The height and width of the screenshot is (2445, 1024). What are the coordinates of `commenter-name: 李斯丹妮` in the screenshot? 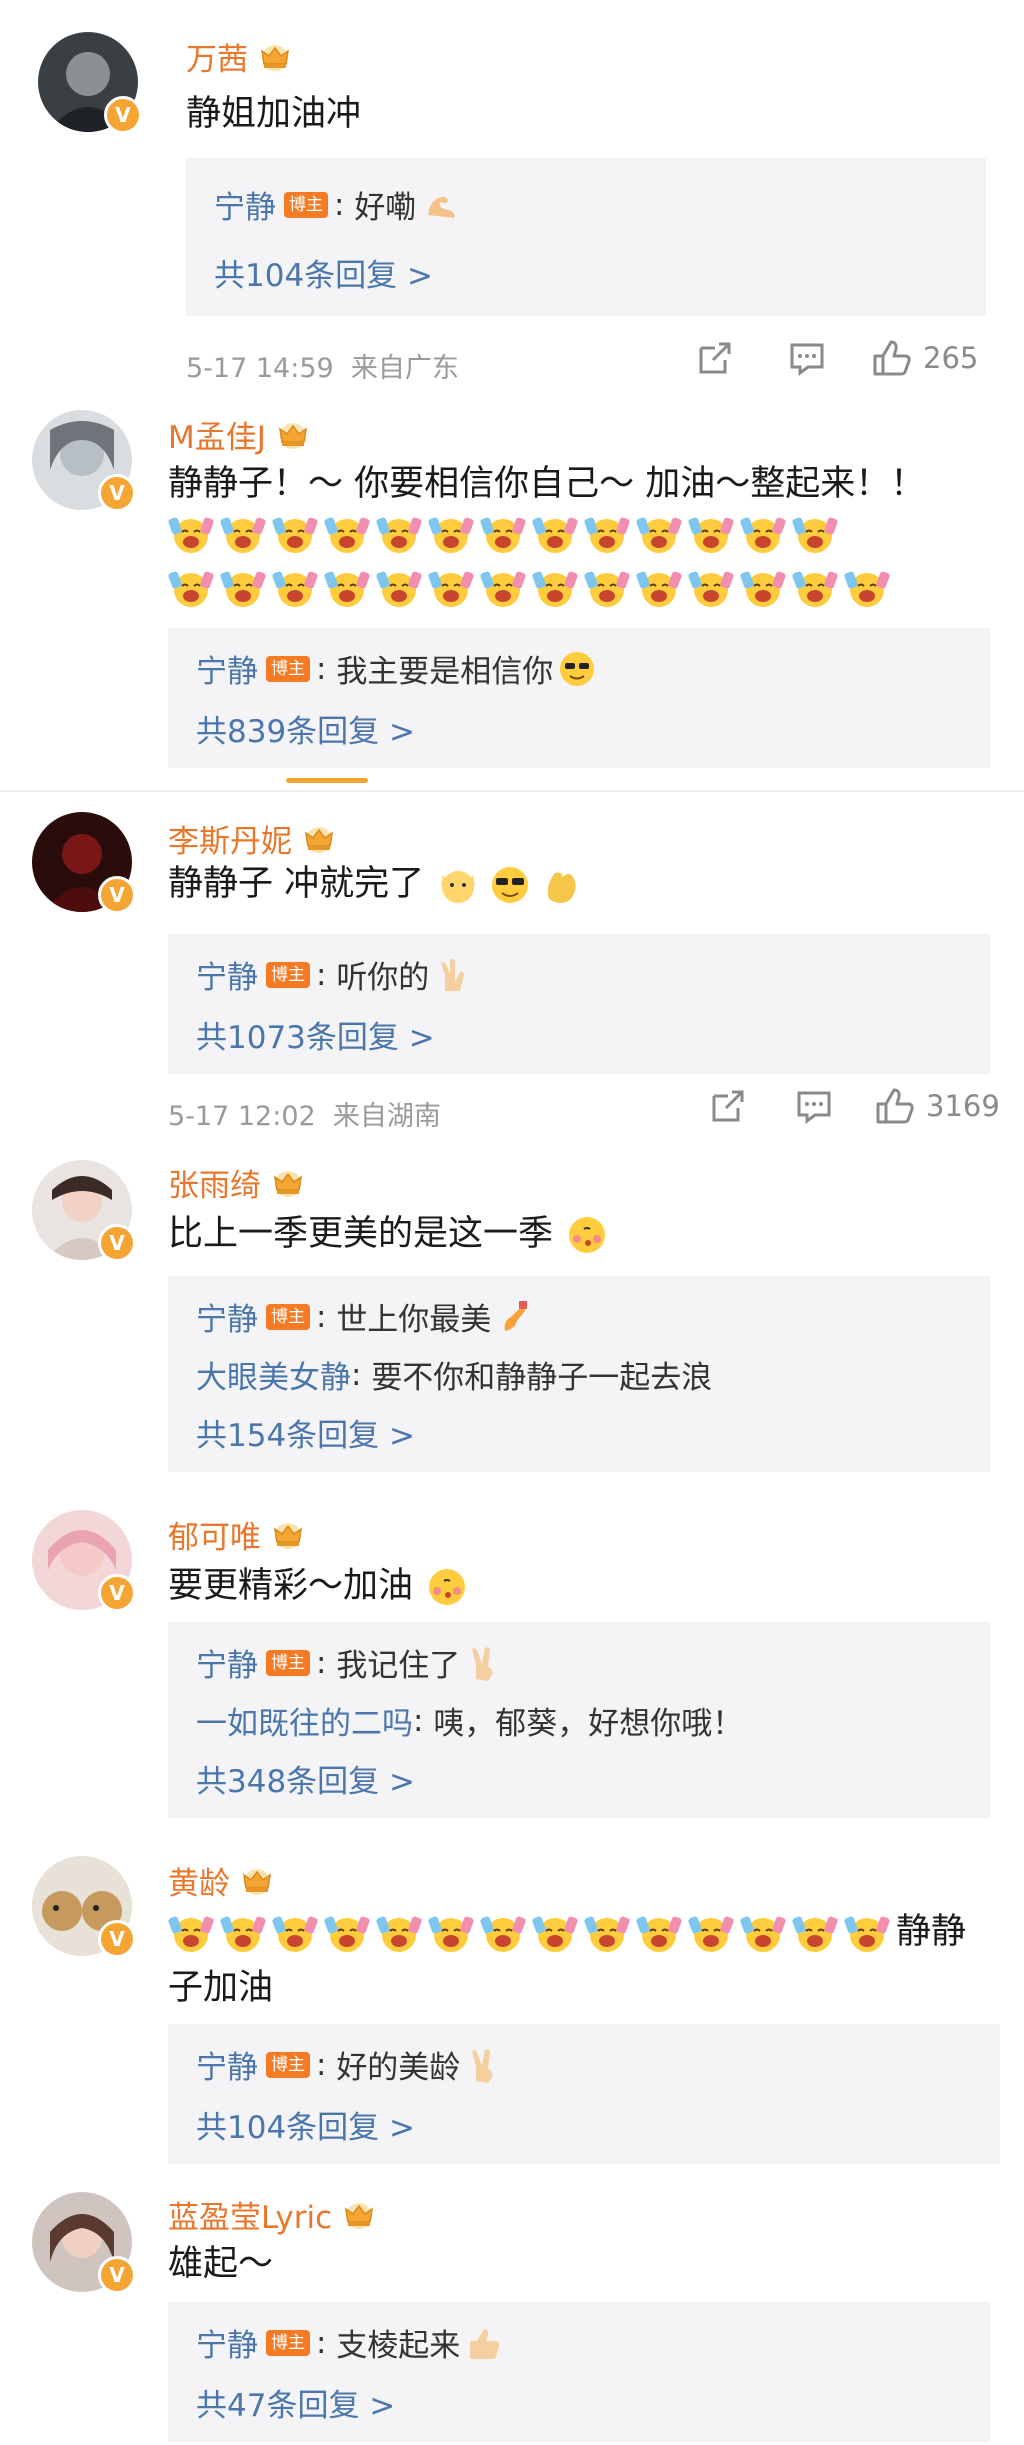 It's located at (230, 838).